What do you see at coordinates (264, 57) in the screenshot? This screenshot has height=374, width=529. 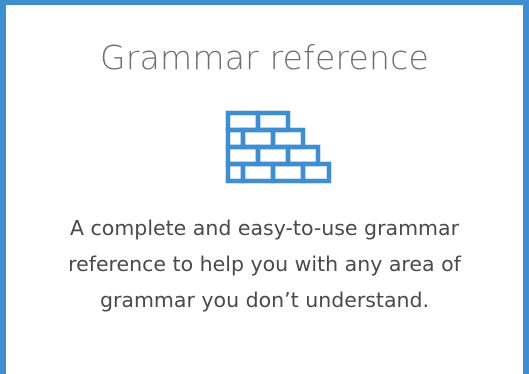 I see `card-title: Grammar reference` at bounding box center [264, 57].